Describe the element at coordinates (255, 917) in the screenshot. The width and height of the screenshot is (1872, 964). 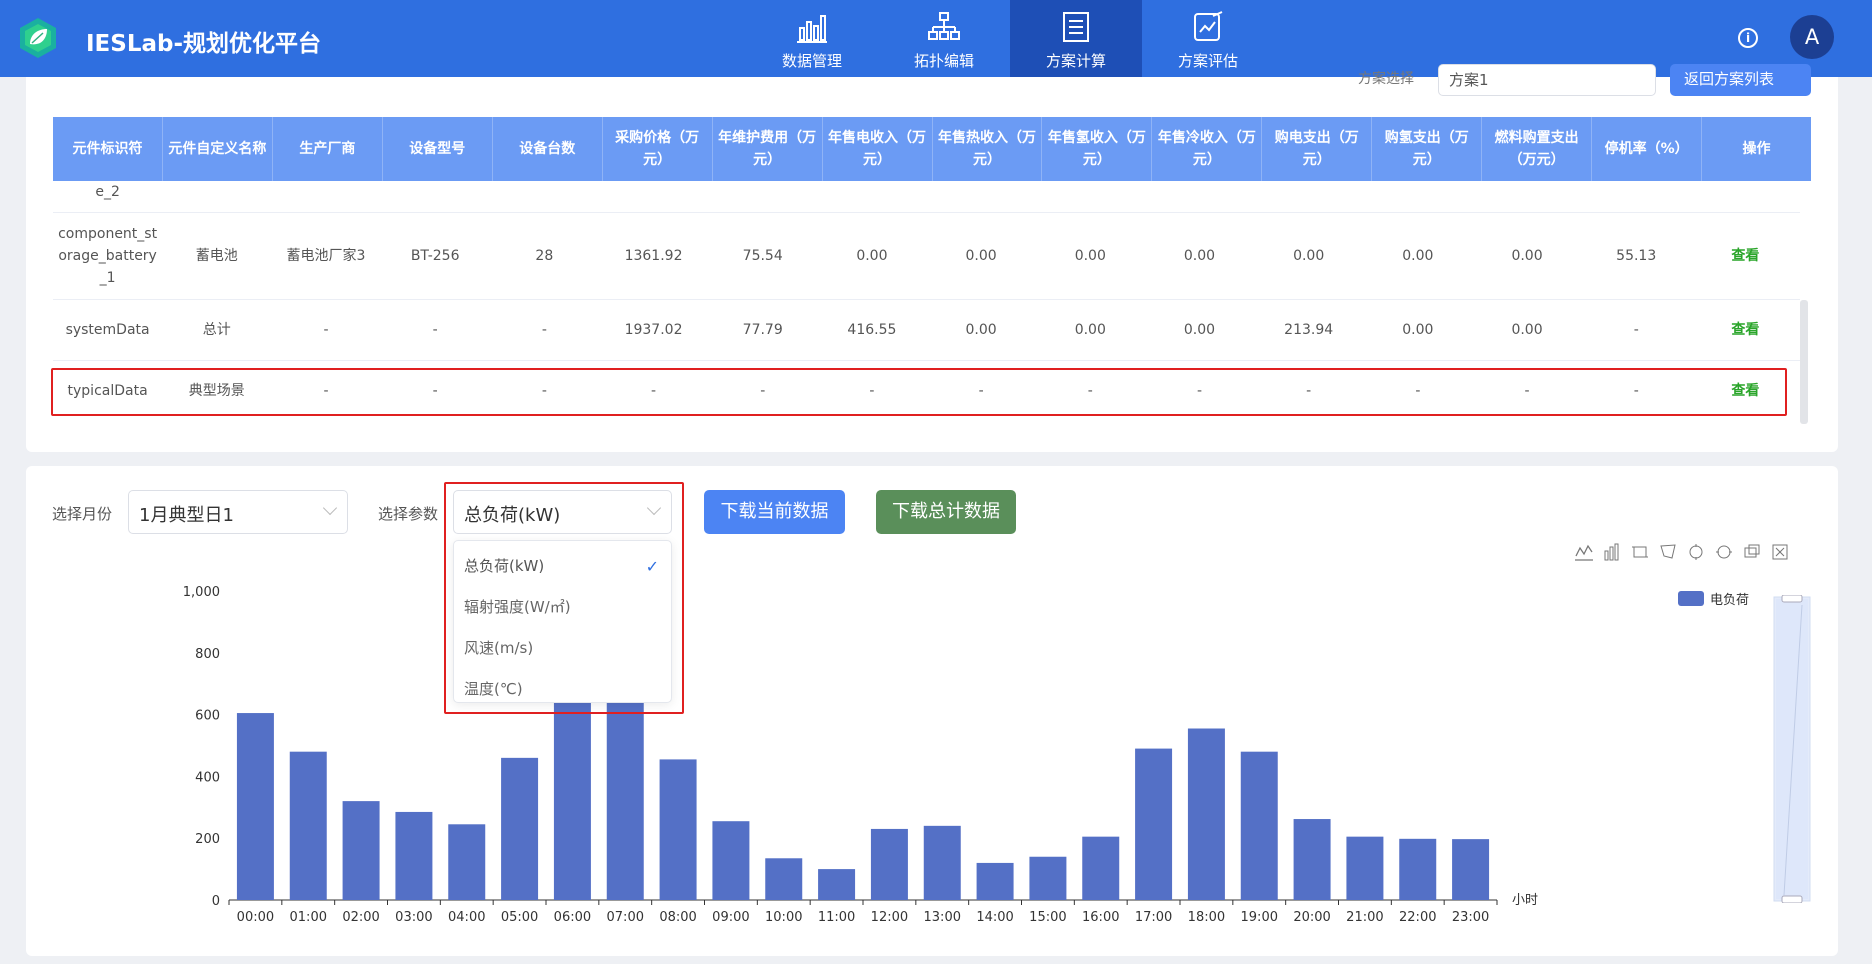
I see `x-tick-label: 00:00` at that location.